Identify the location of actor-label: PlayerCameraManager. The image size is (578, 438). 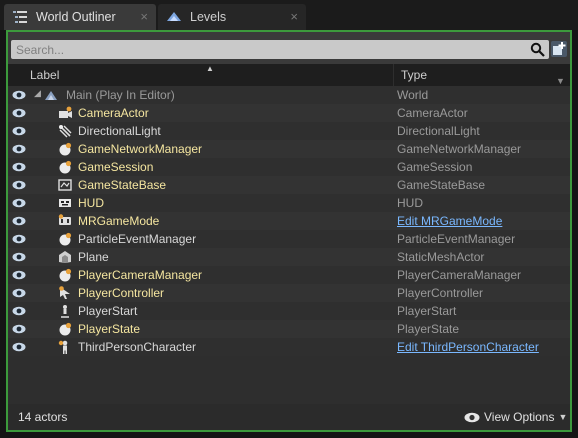
(140, 275).